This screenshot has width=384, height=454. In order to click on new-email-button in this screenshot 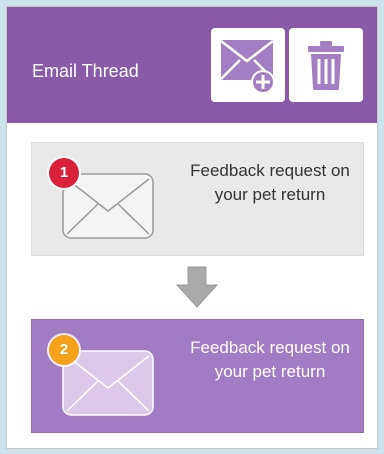, I will do `click(248, 65)`.